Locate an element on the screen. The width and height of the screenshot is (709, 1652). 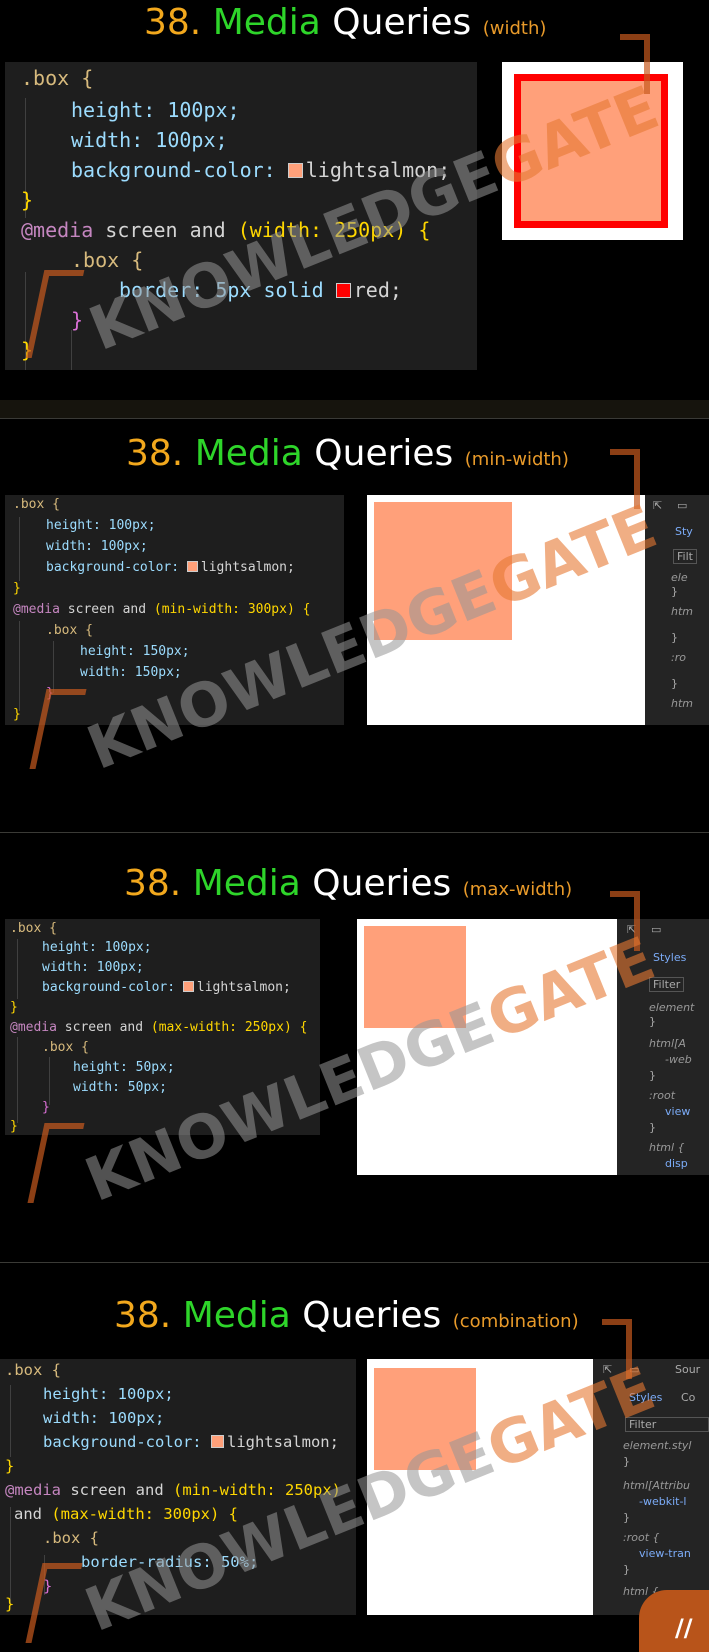
computed-tab: Co is located at coordinates (688, 1397).